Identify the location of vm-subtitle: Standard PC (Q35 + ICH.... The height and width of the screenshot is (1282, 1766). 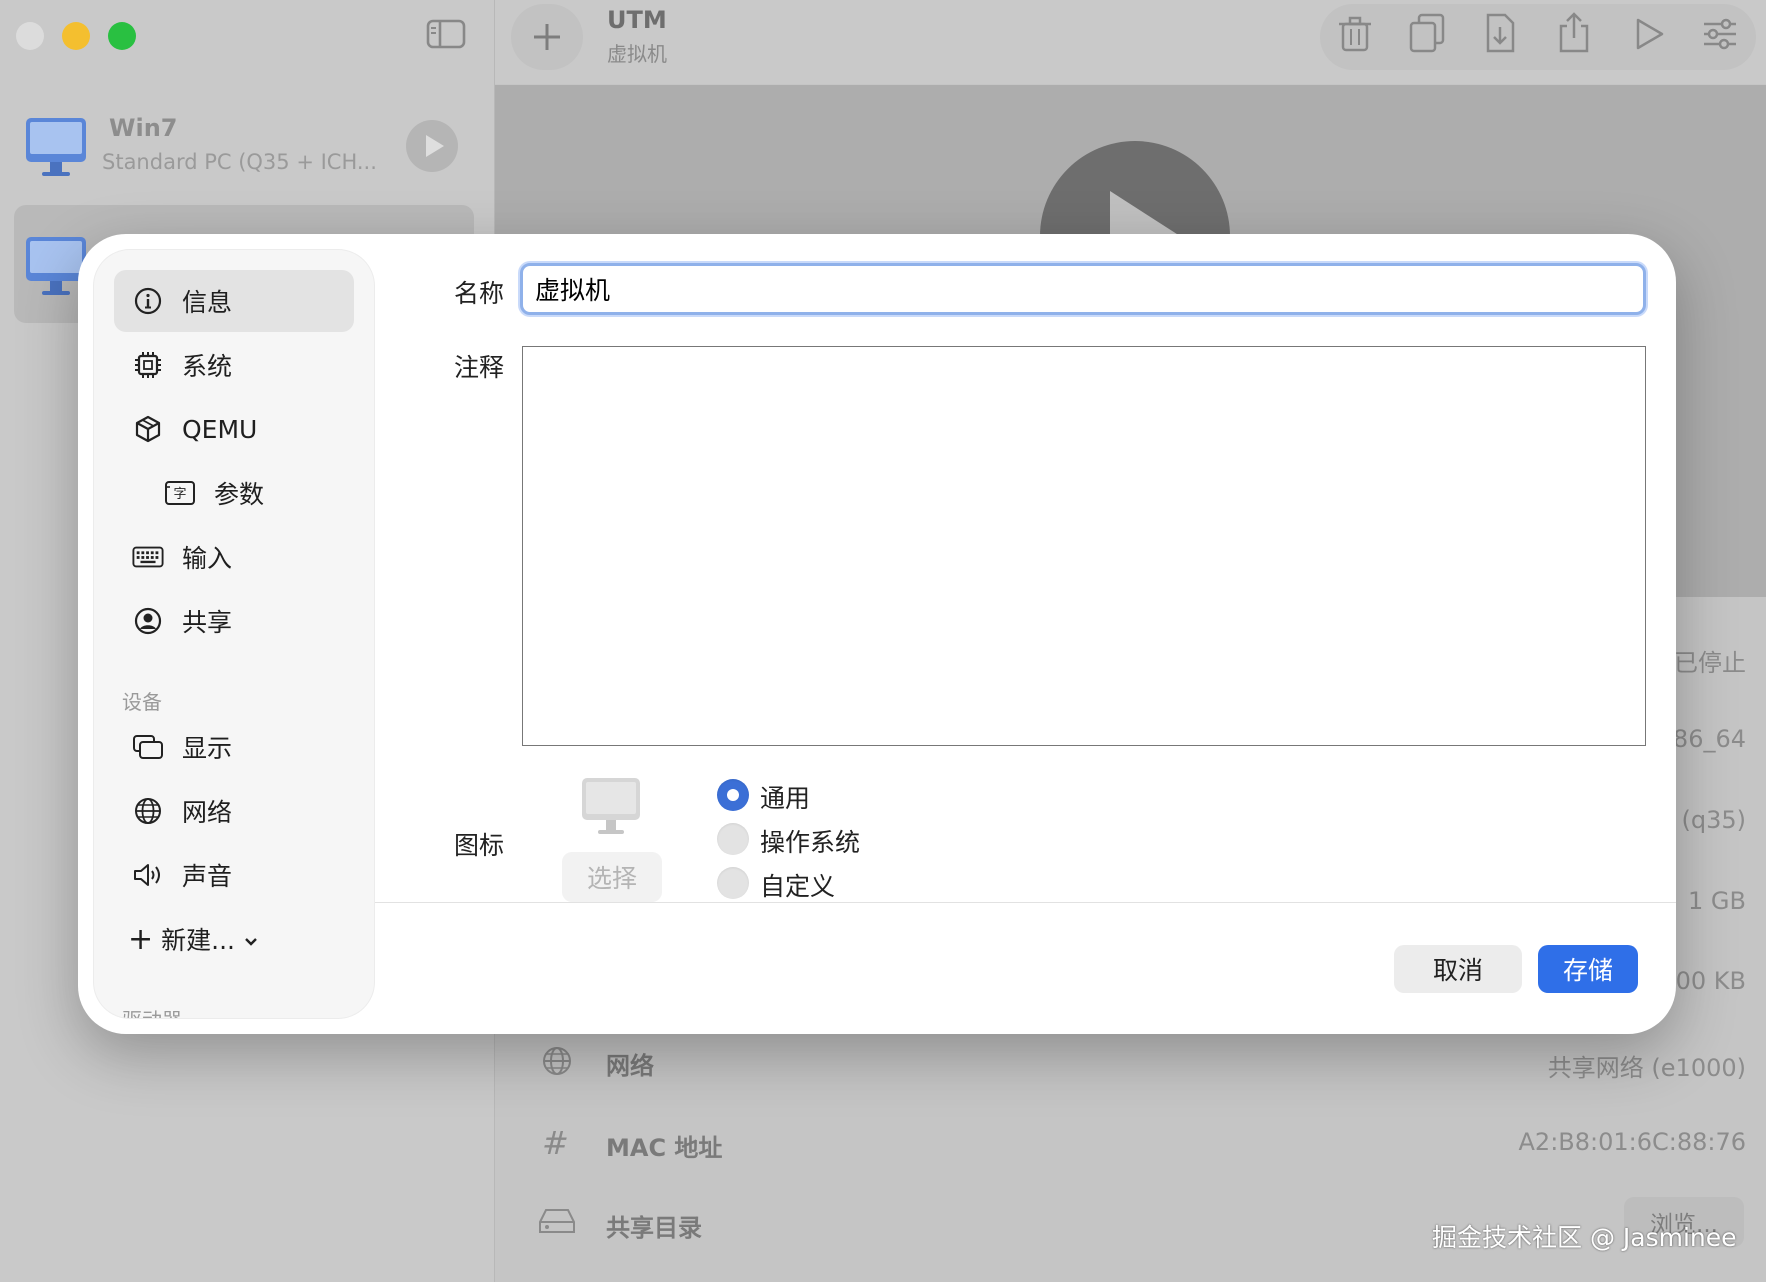
(239, 162).